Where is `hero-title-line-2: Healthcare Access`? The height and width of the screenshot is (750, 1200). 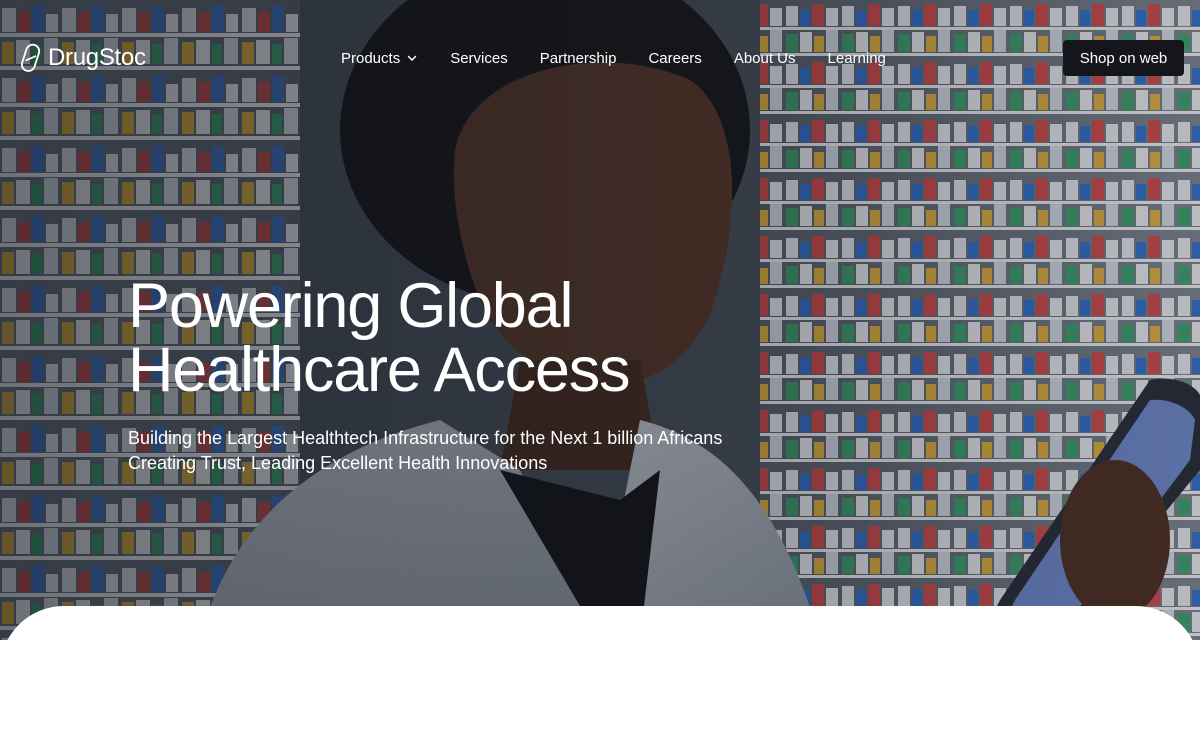 hero-title-line-2: Healthcare Access is located at coordinates (379, 370).